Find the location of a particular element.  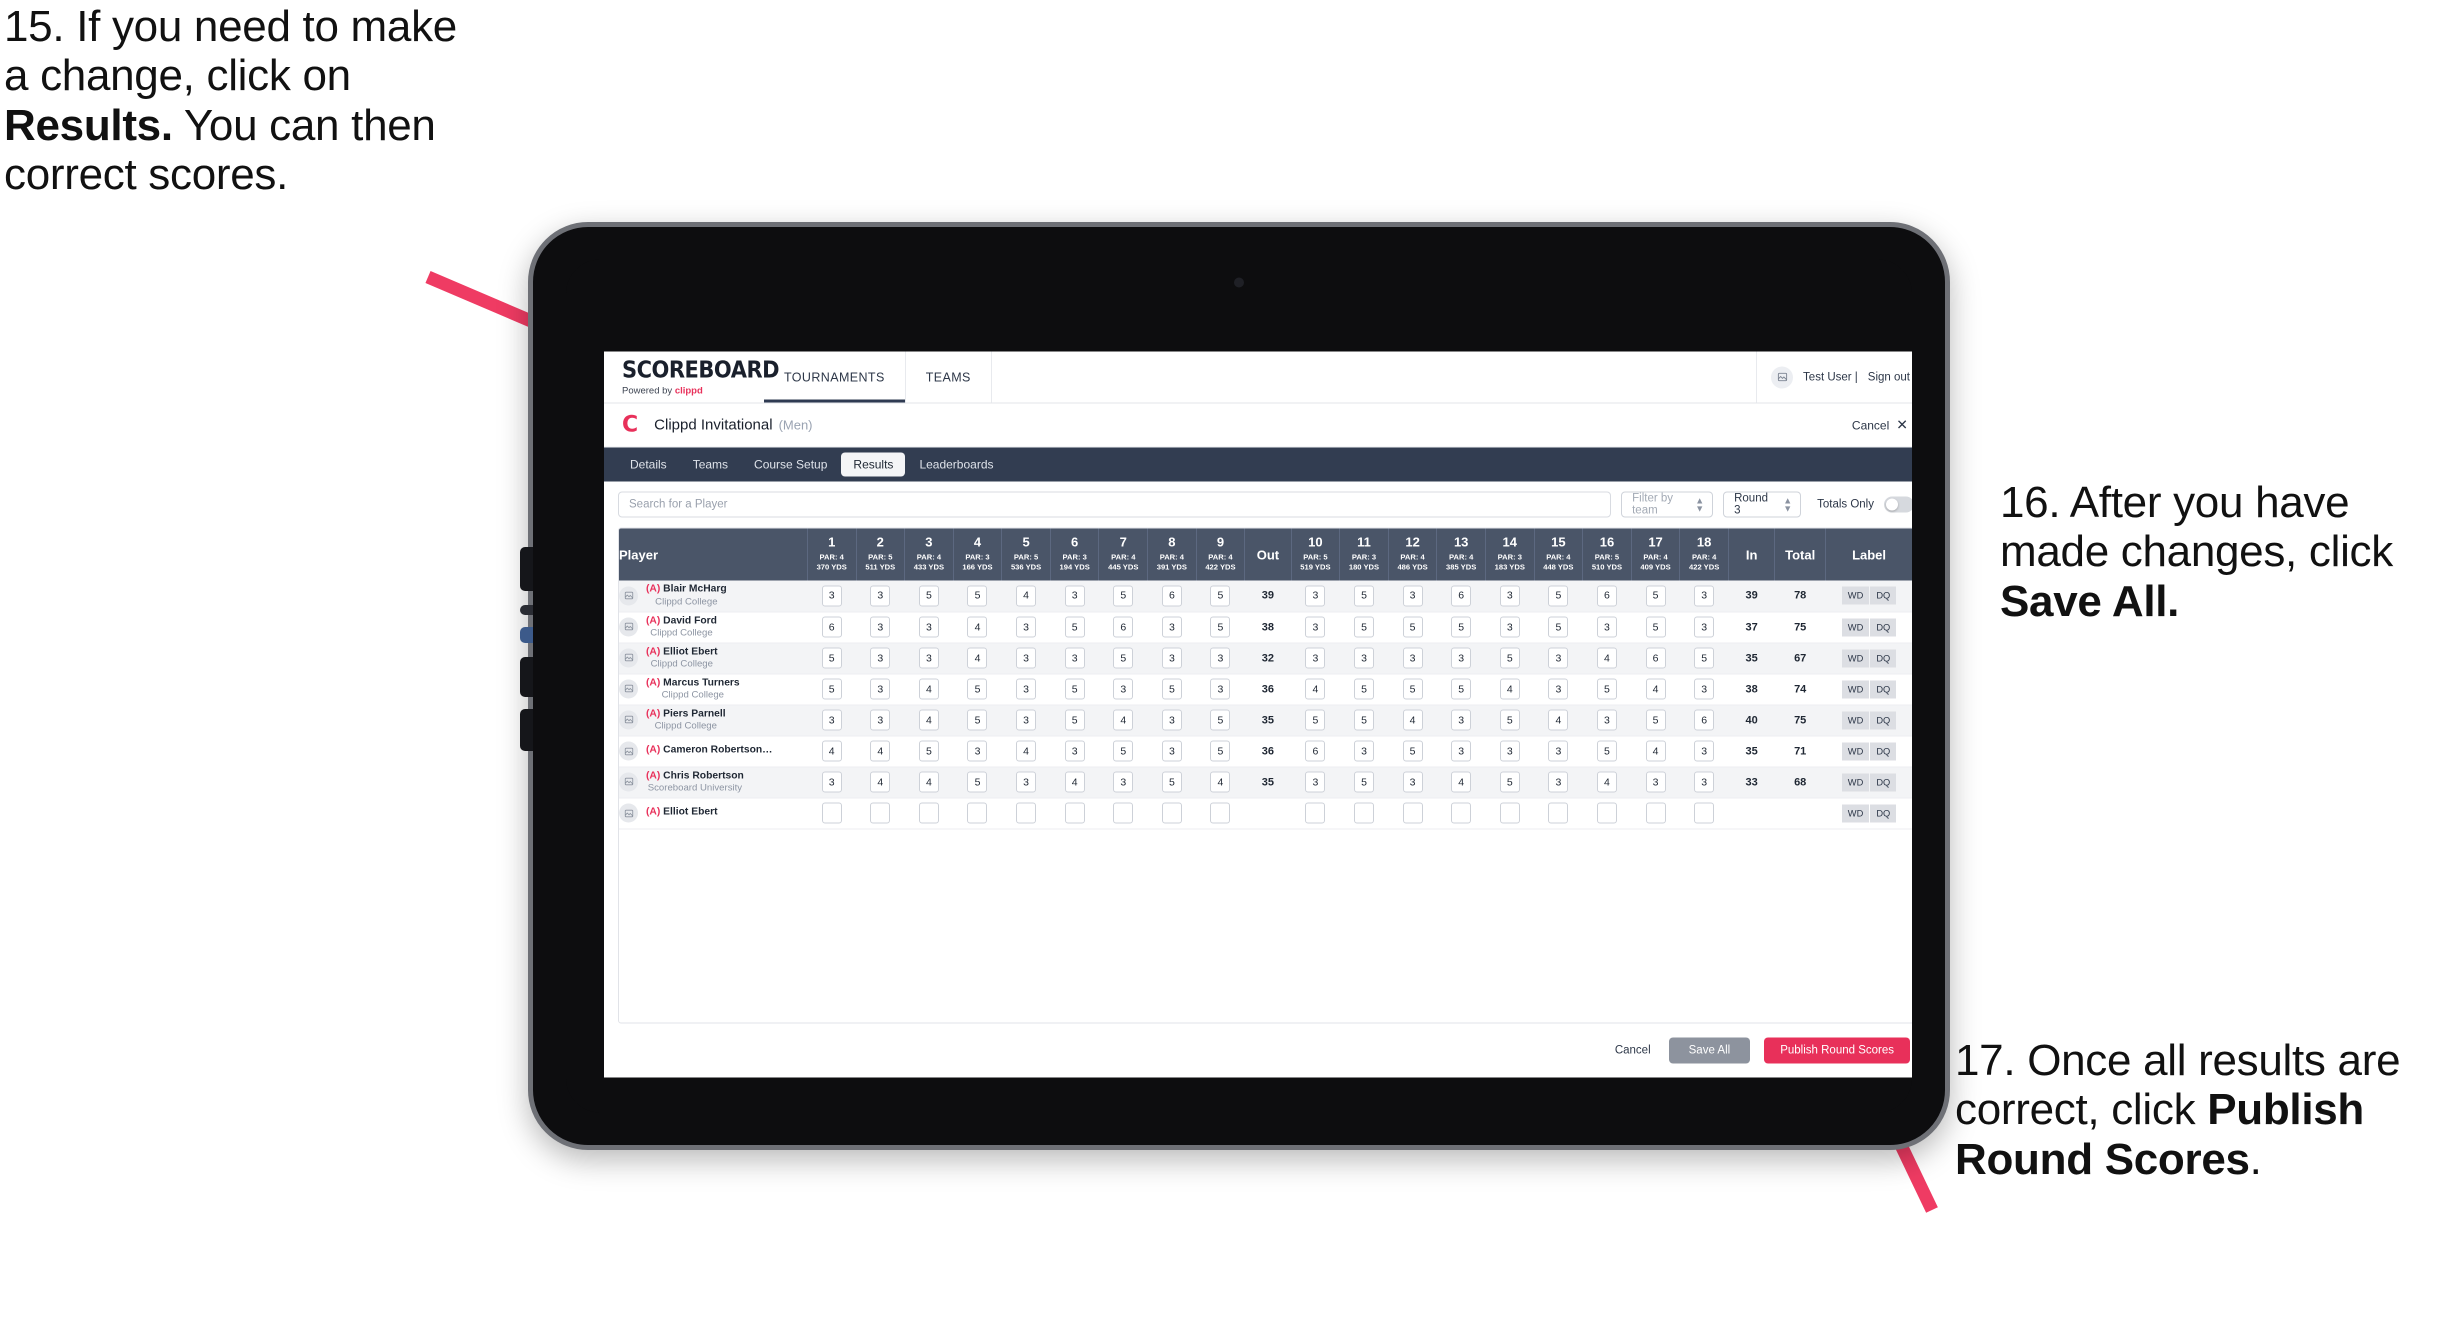

score-cell-hole-16: 5 is located at coordinates (1607, 689).